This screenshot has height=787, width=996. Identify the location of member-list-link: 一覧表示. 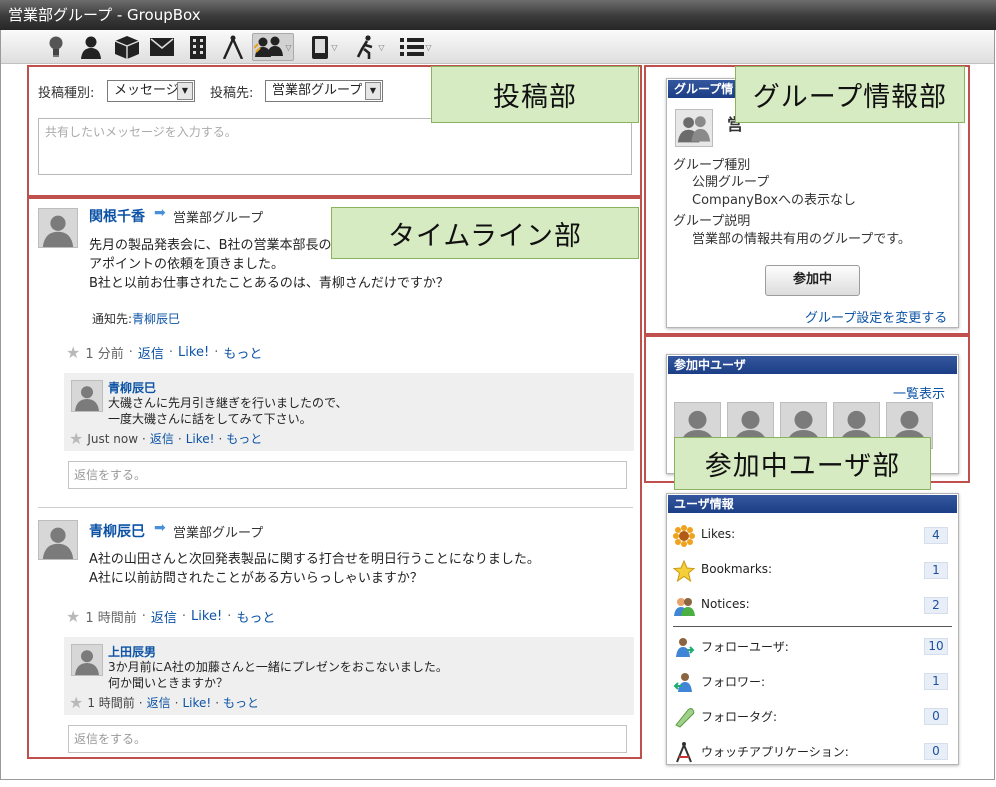
(919, 392).